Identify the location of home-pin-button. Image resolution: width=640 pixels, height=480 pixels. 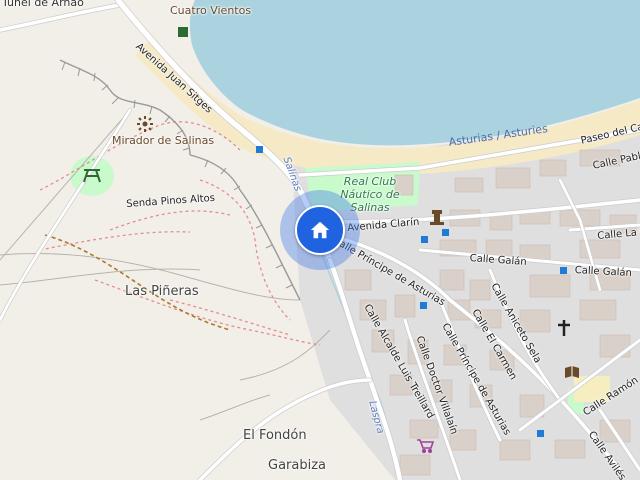
(320, 230).